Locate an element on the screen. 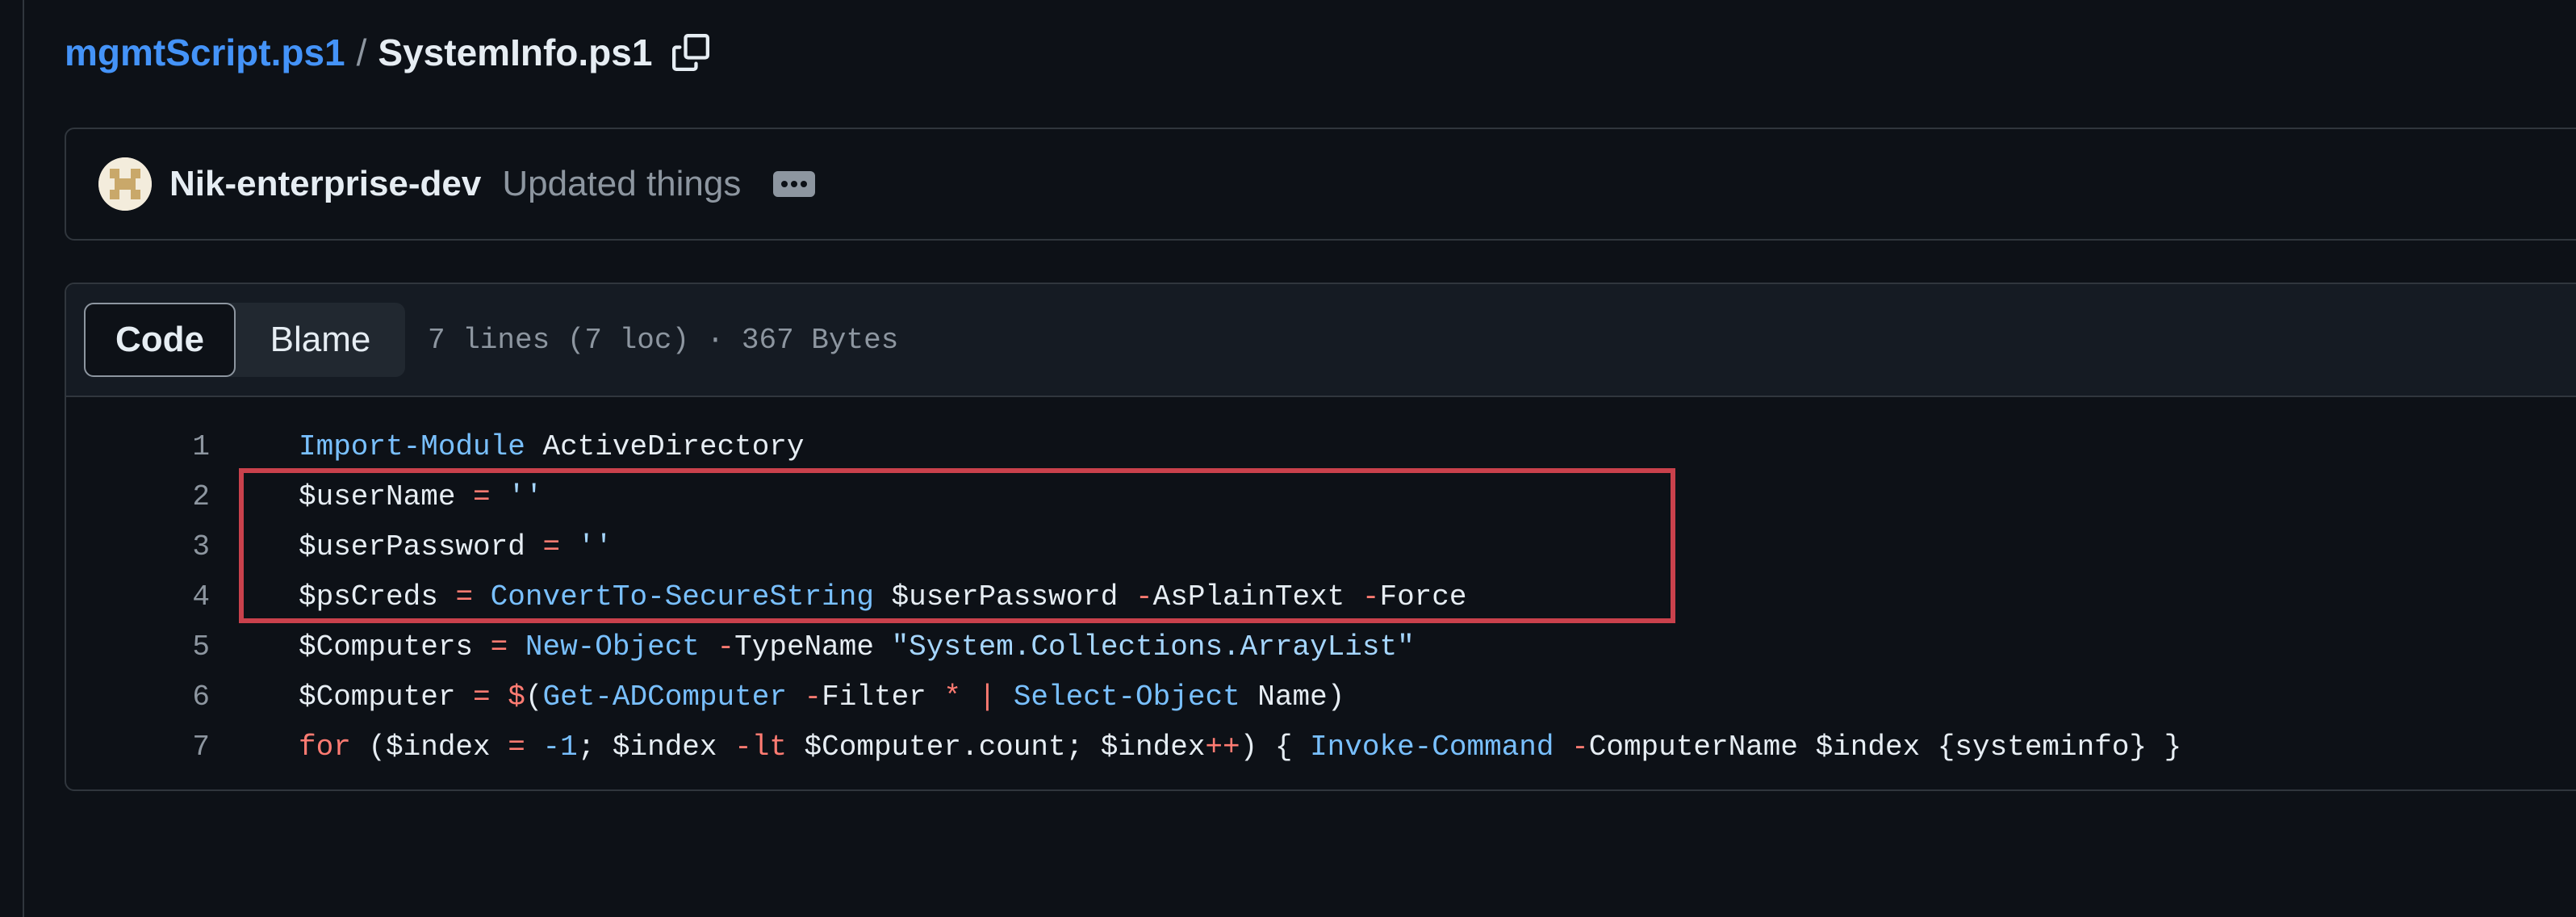 This screenshot has width=2576, height=917. left-divider is located at coordinates (23, 458).